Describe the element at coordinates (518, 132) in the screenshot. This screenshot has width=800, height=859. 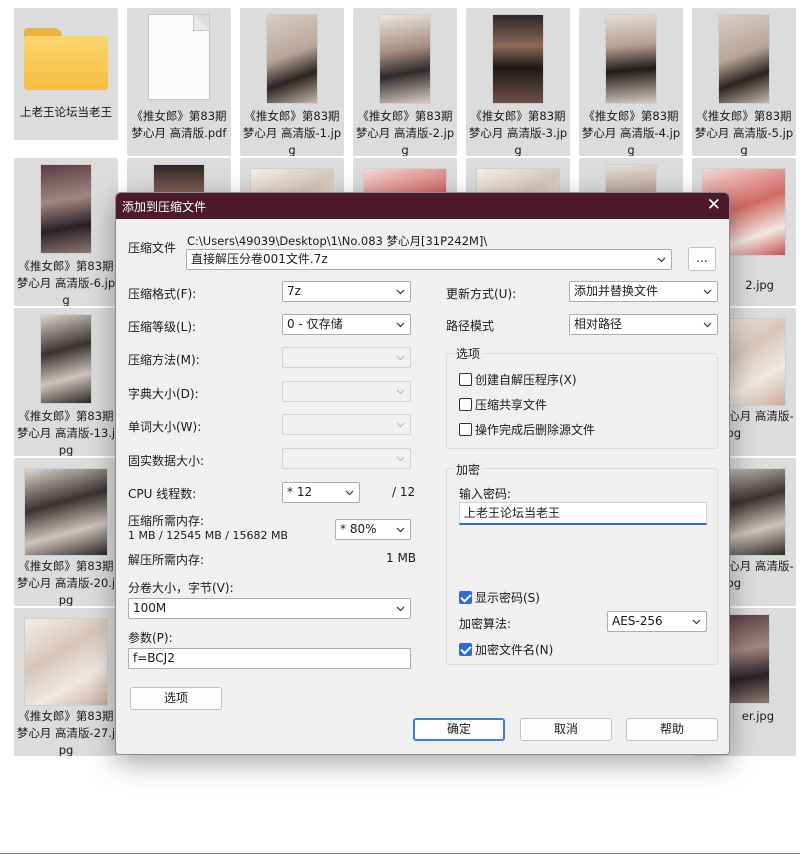
I see `file-name: 《推女郎》第83期 梦心月 高清版-3.jpg` at that location.